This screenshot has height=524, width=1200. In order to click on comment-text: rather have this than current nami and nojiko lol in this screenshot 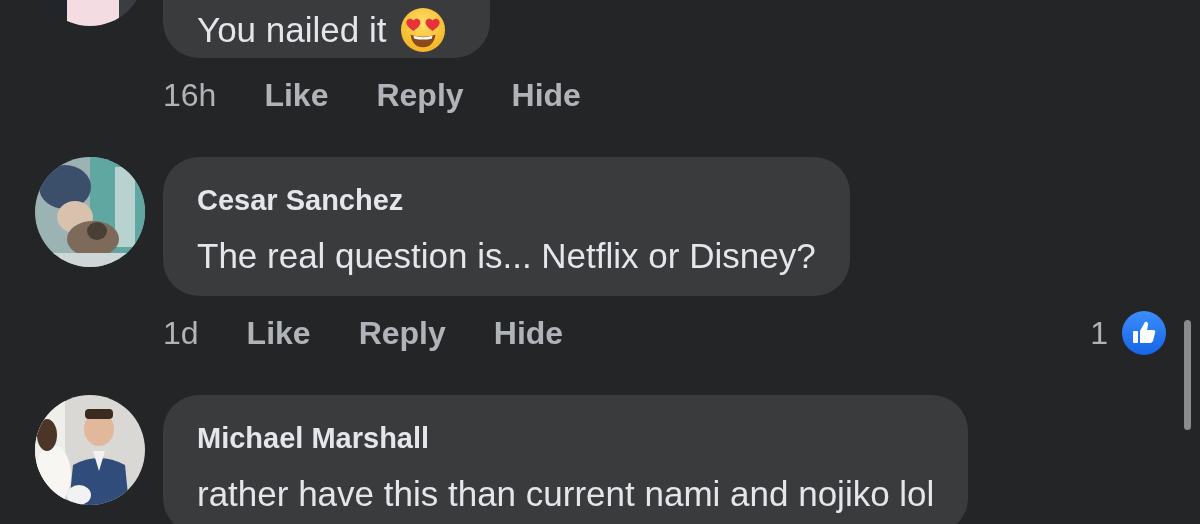, I will do `click(566, 494)`.